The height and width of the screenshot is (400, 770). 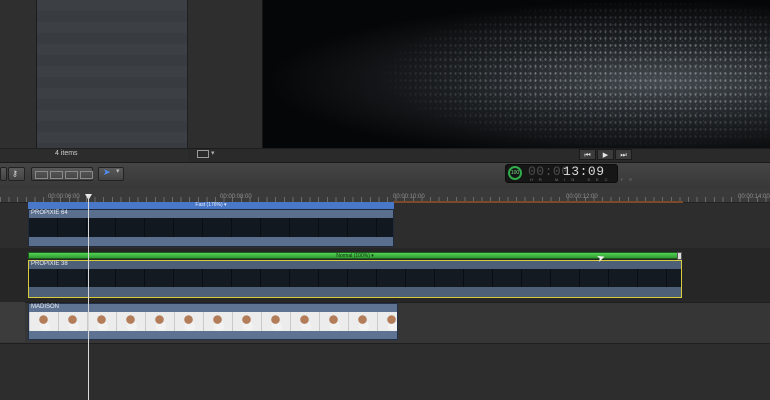 I want to click on retime-bar-fast: Fast (176%) ▾, so click(x=211, y=205).